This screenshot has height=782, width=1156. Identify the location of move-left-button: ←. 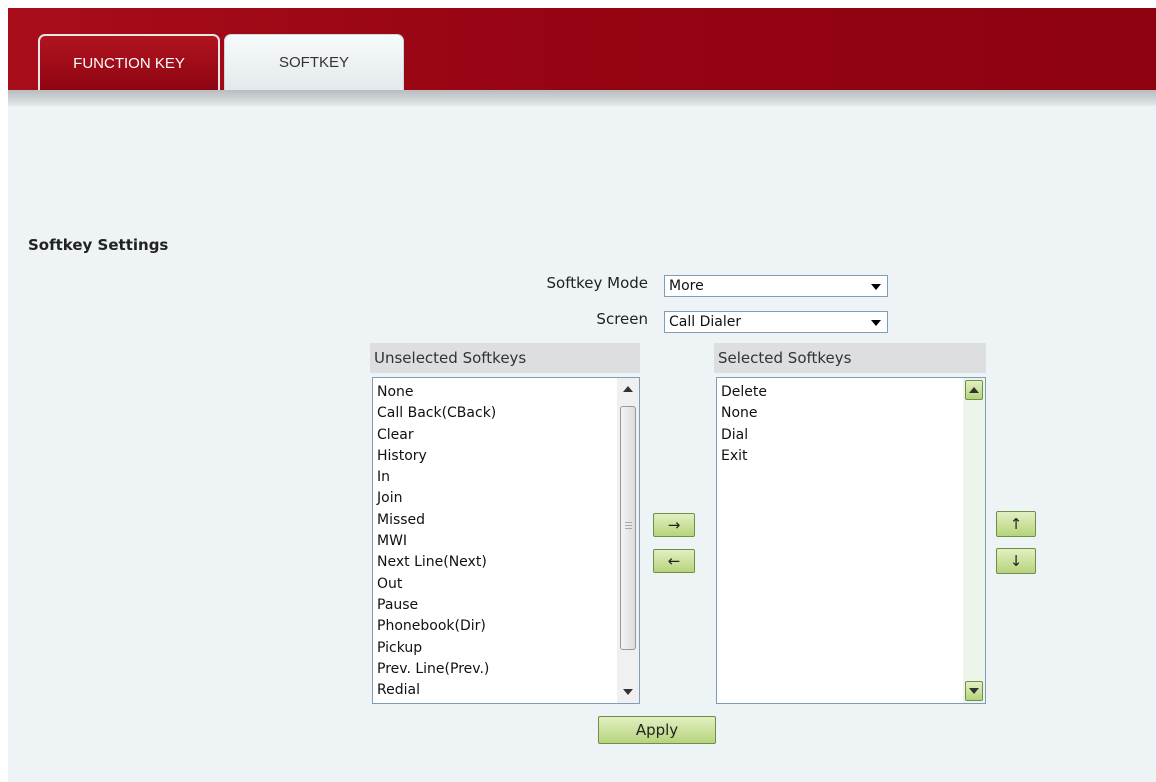
(674, 561).